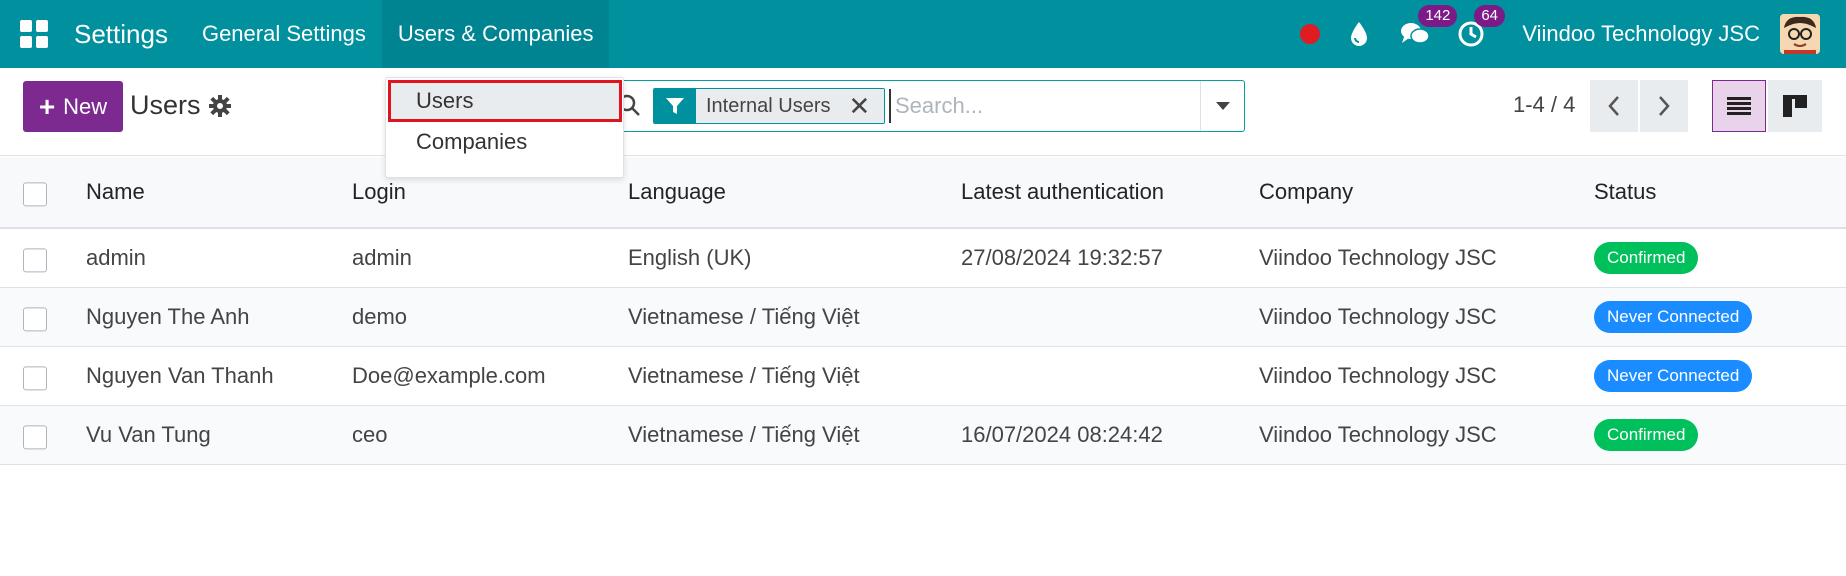  I want to click on plus-icon: +, so click(47, 106).